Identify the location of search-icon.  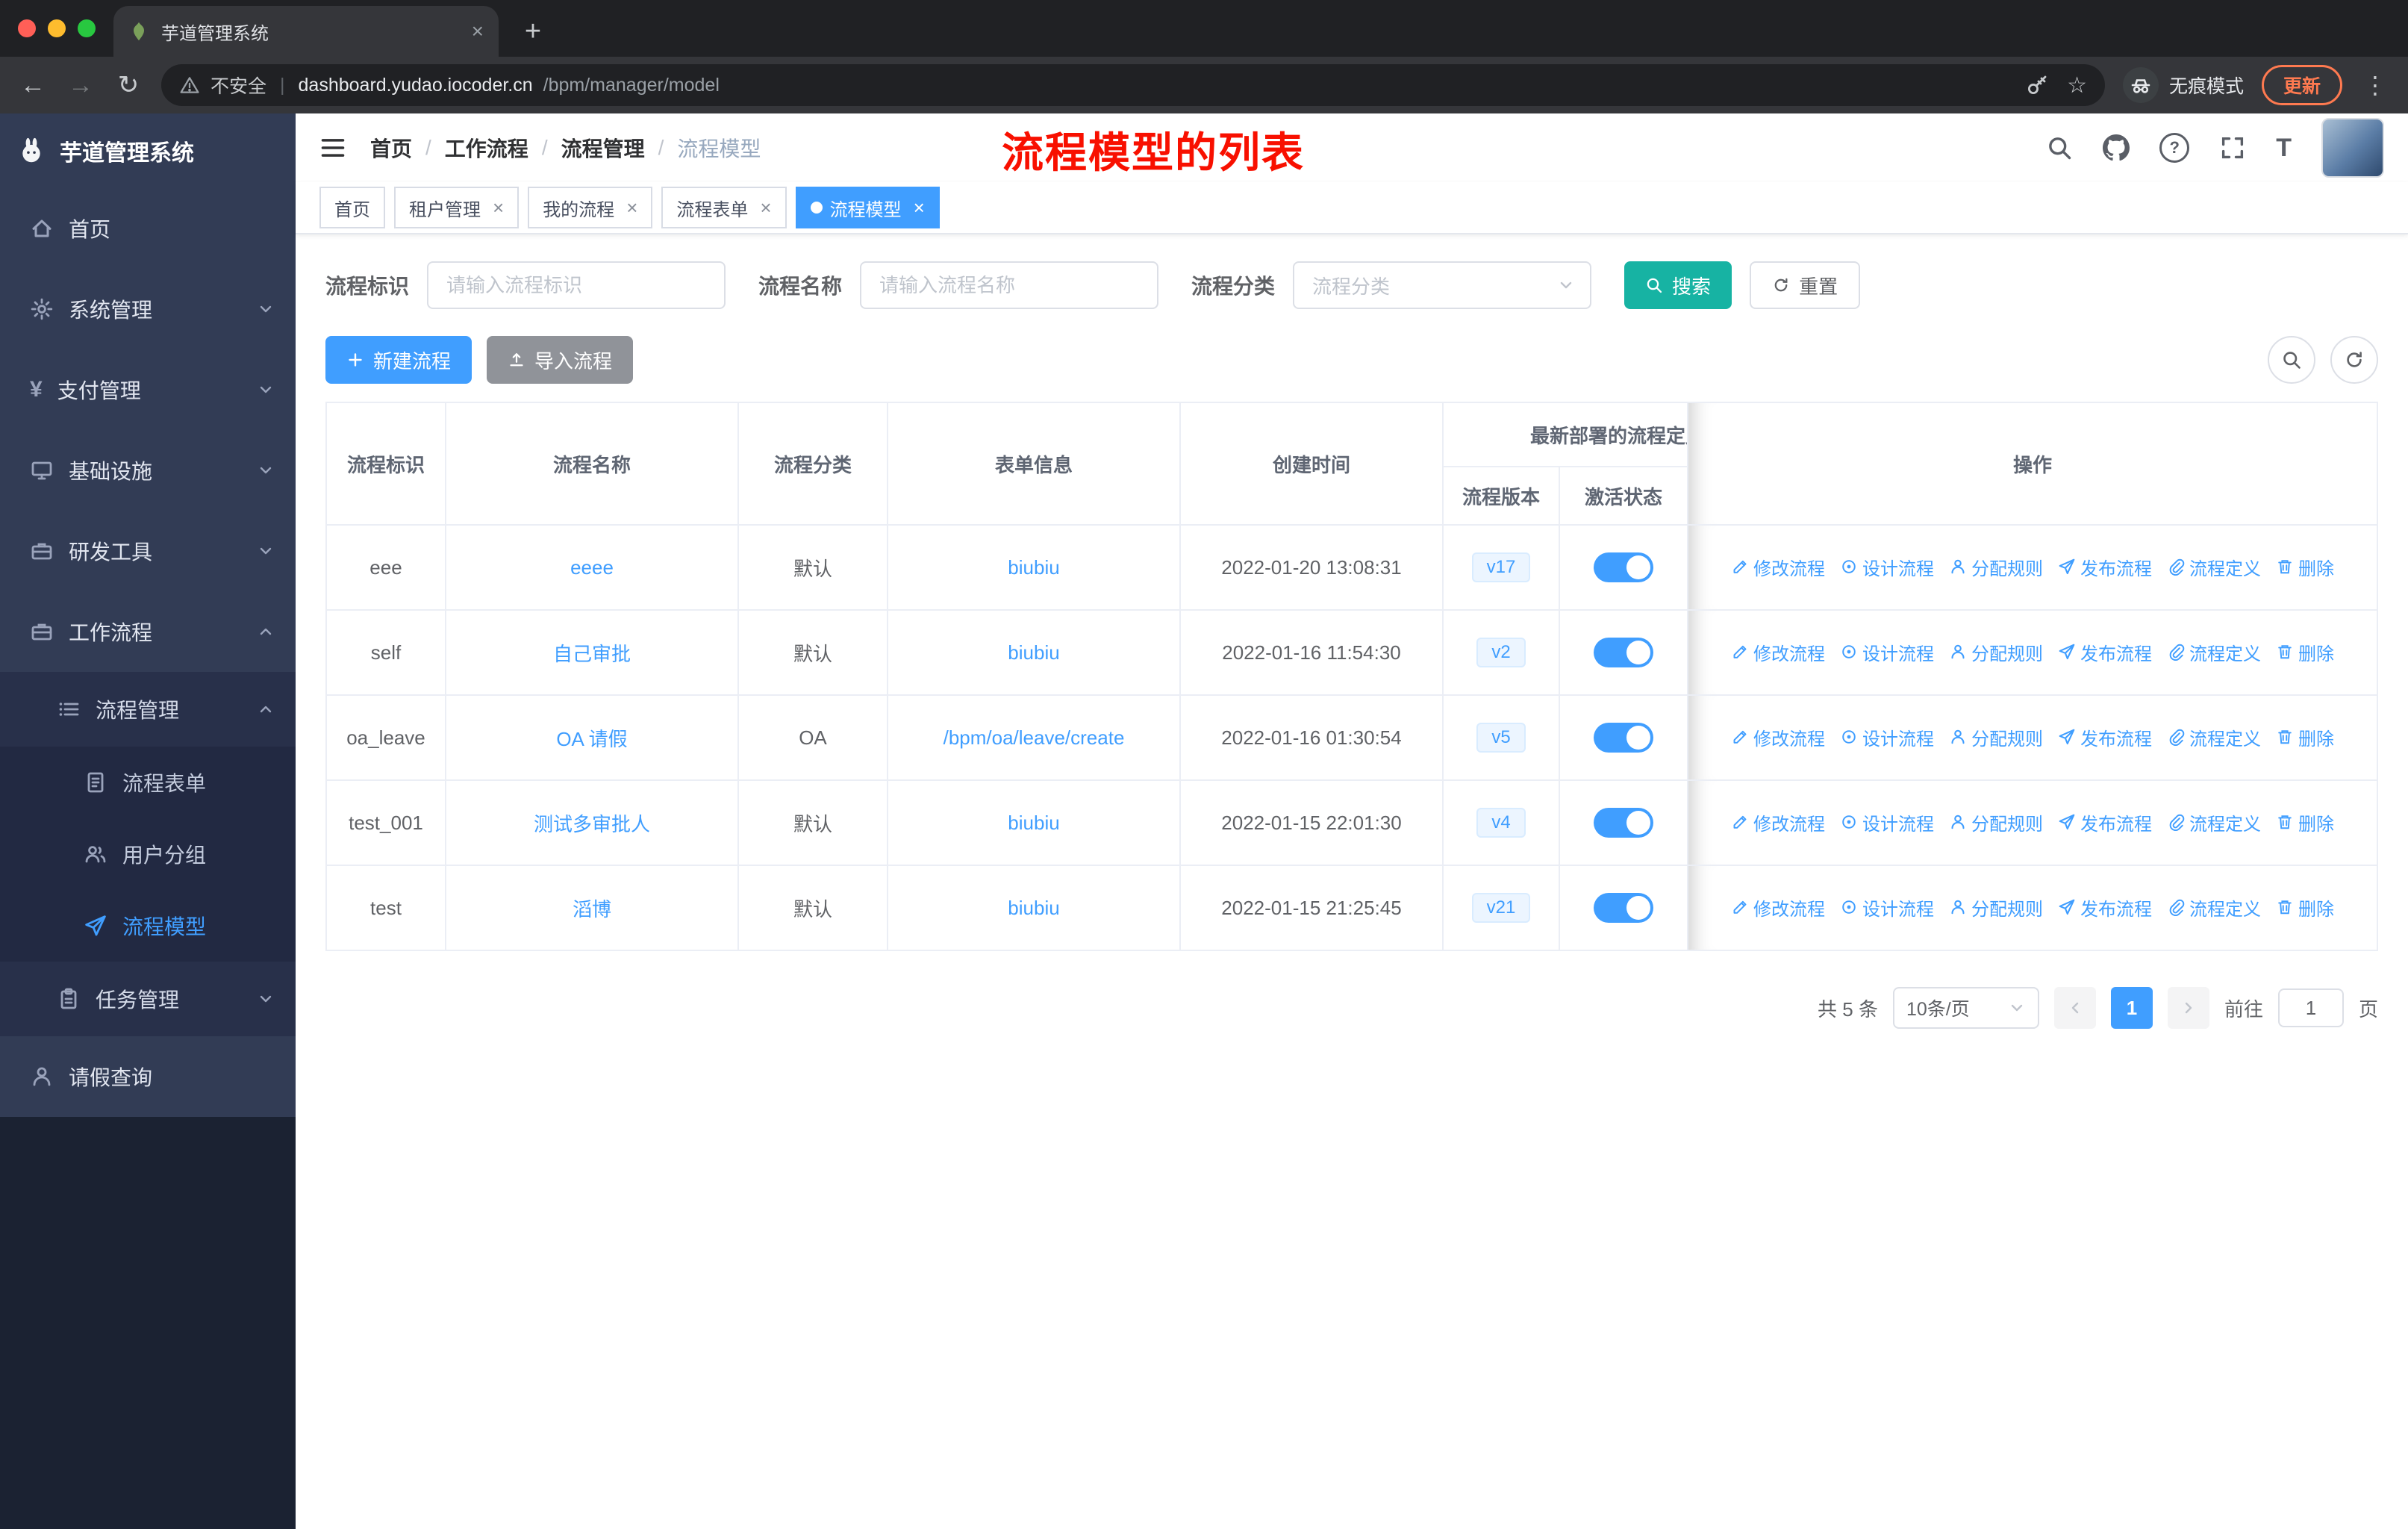
(2059, 147).